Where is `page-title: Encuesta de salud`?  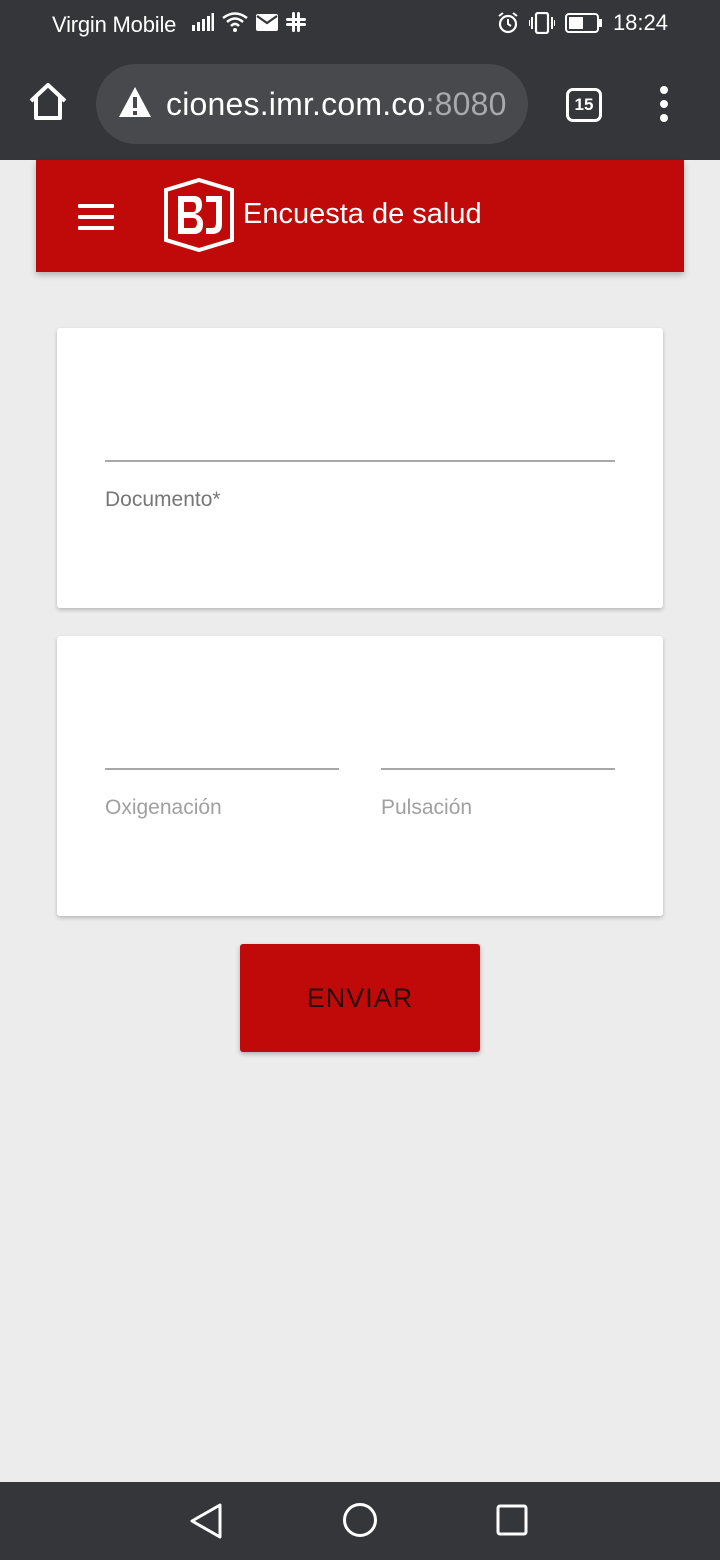 page-title: Encuesta de salud is located at coordinates (362, 214).